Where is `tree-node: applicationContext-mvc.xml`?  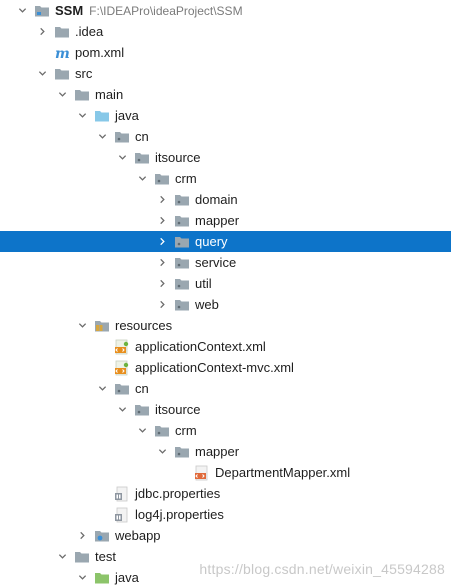
tree-node: applicationContext-mvc.xml is located at coordinates (225, 367).